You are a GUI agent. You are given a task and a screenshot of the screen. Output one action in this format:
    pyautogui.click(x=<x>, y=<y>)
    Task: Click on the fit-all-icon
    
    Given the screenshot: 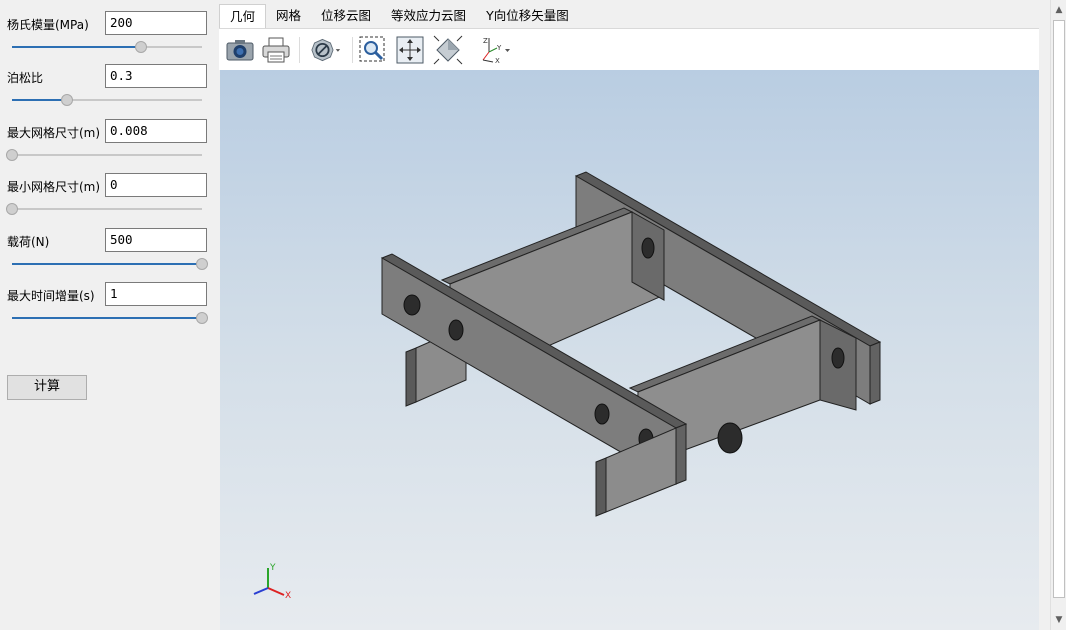 What is the action you would take?
    pyautogui.click(x=410, y=50)
    